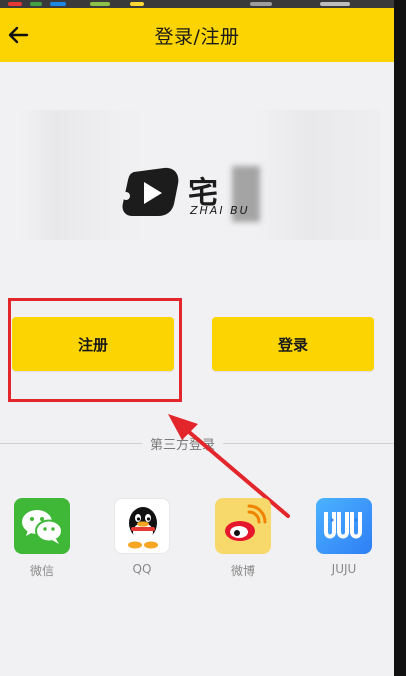  I want to click on annotation-highlight-box, so click(95, 350).